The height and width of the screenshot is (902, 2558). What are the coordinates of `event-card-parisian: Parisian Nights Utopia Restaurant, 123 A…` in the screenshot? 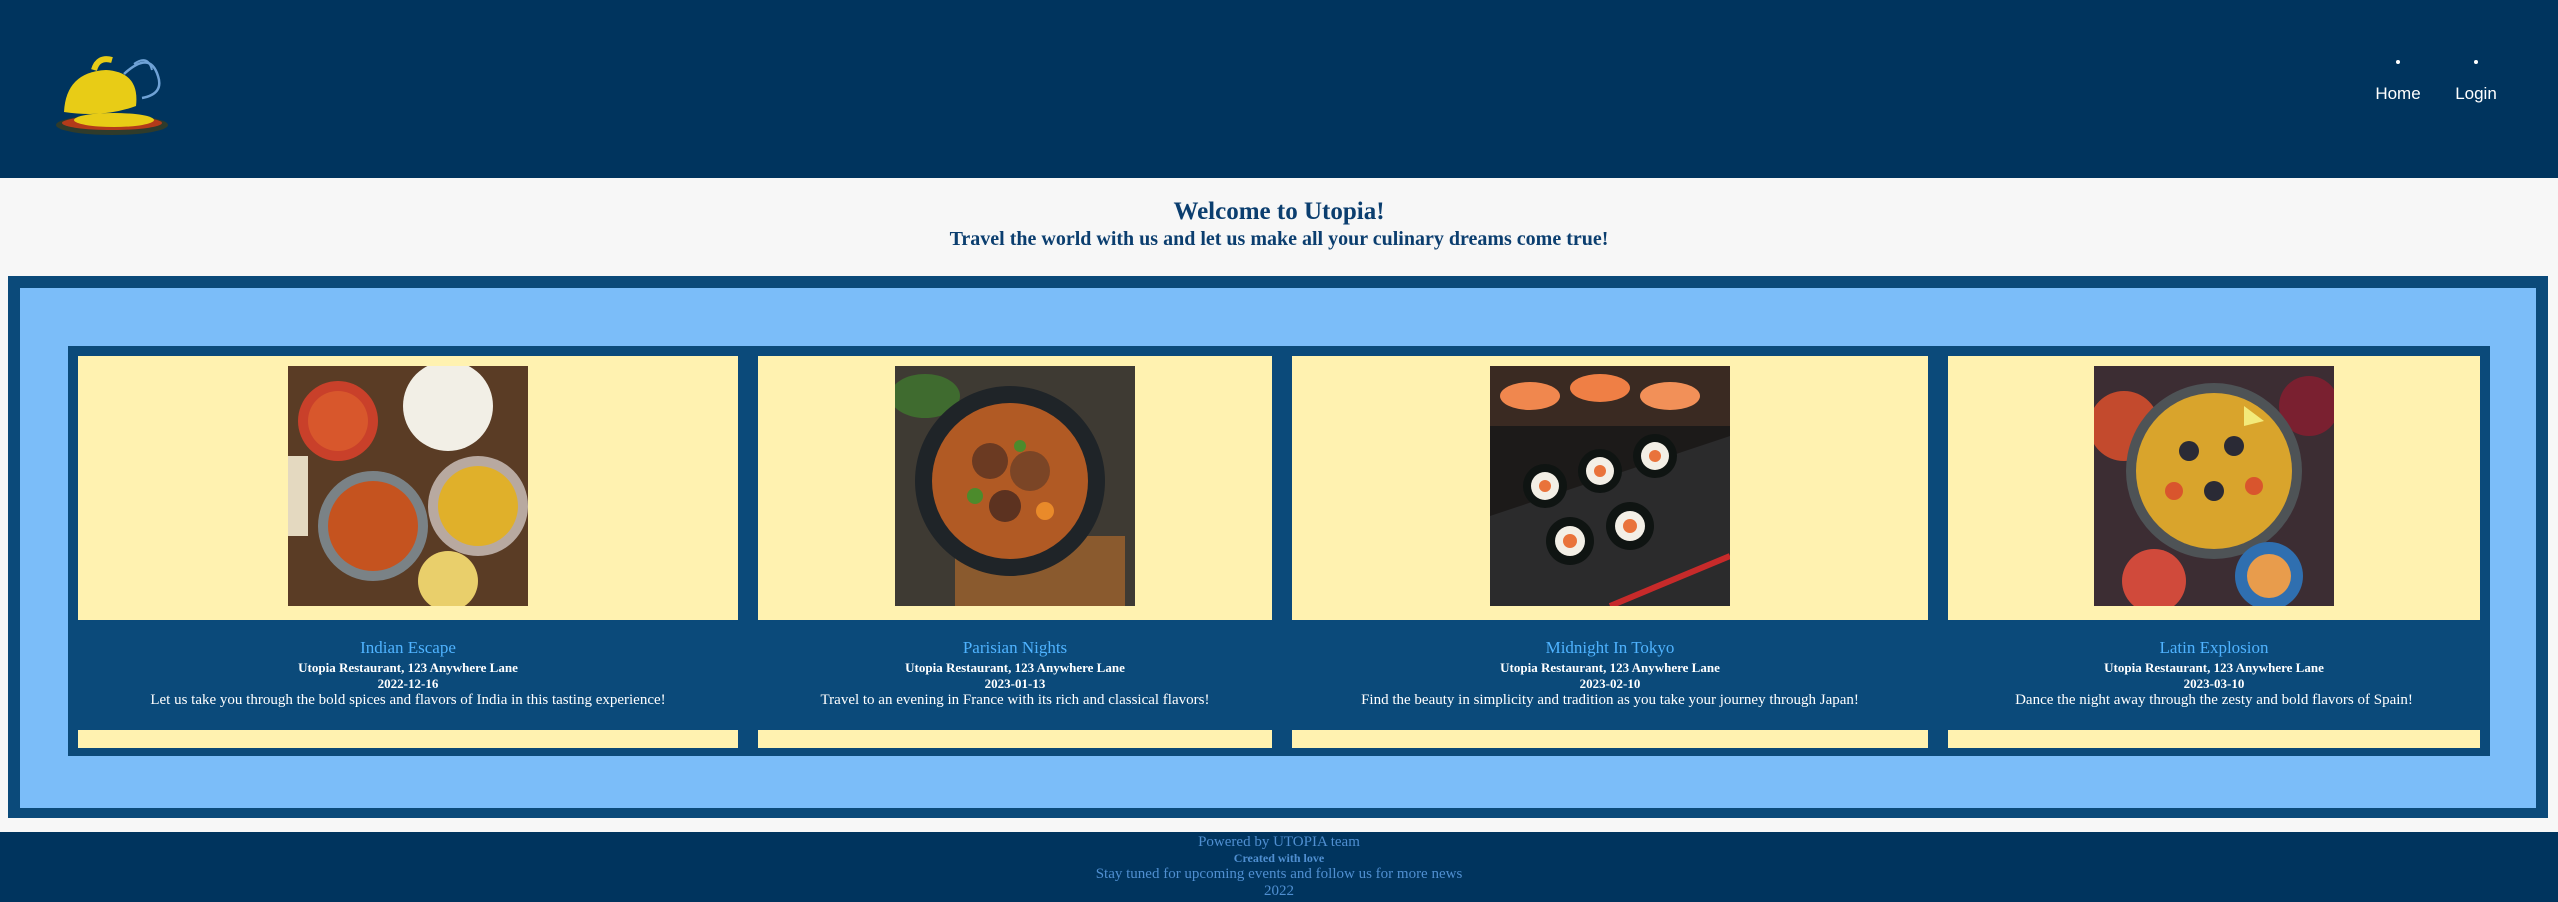 It's located at (1015, 552).